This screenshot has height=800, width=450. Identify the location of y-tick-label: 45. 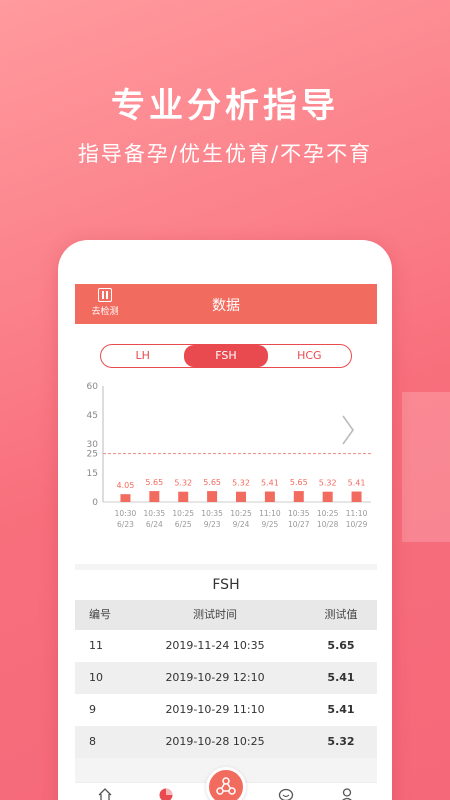
(92, 416).